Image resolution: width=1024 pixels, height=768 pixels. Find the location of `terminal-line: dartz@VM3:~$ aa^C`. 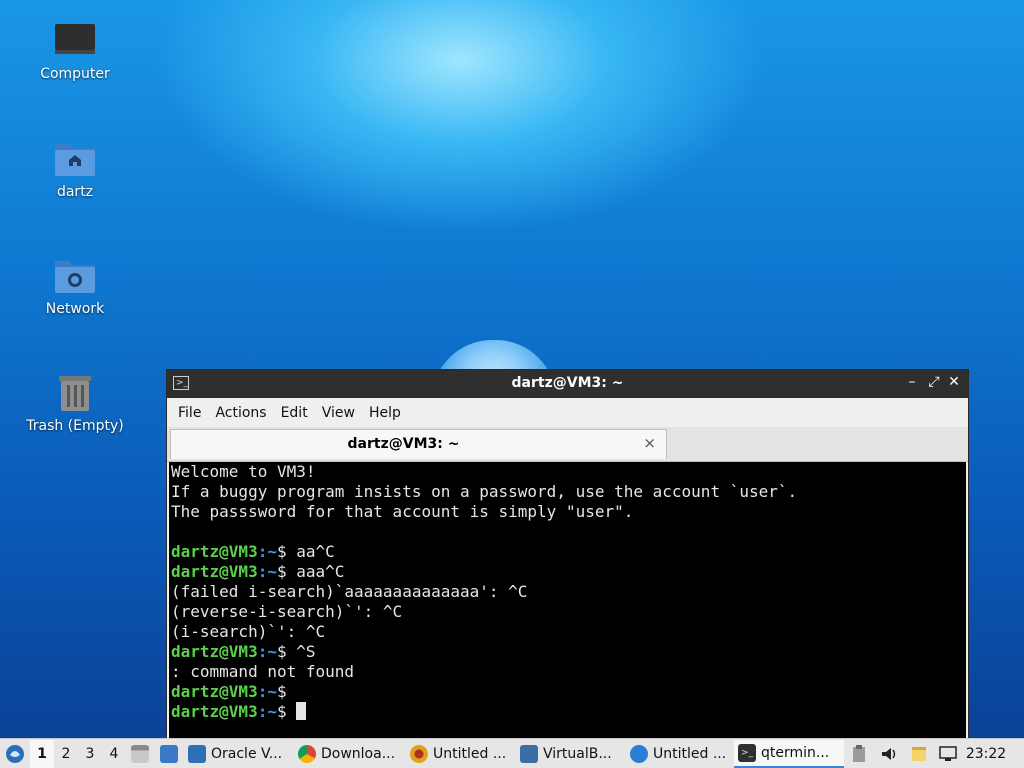

terminal-line: dartz@VM3:~$ aa^C is located at coordinates (567, 552).